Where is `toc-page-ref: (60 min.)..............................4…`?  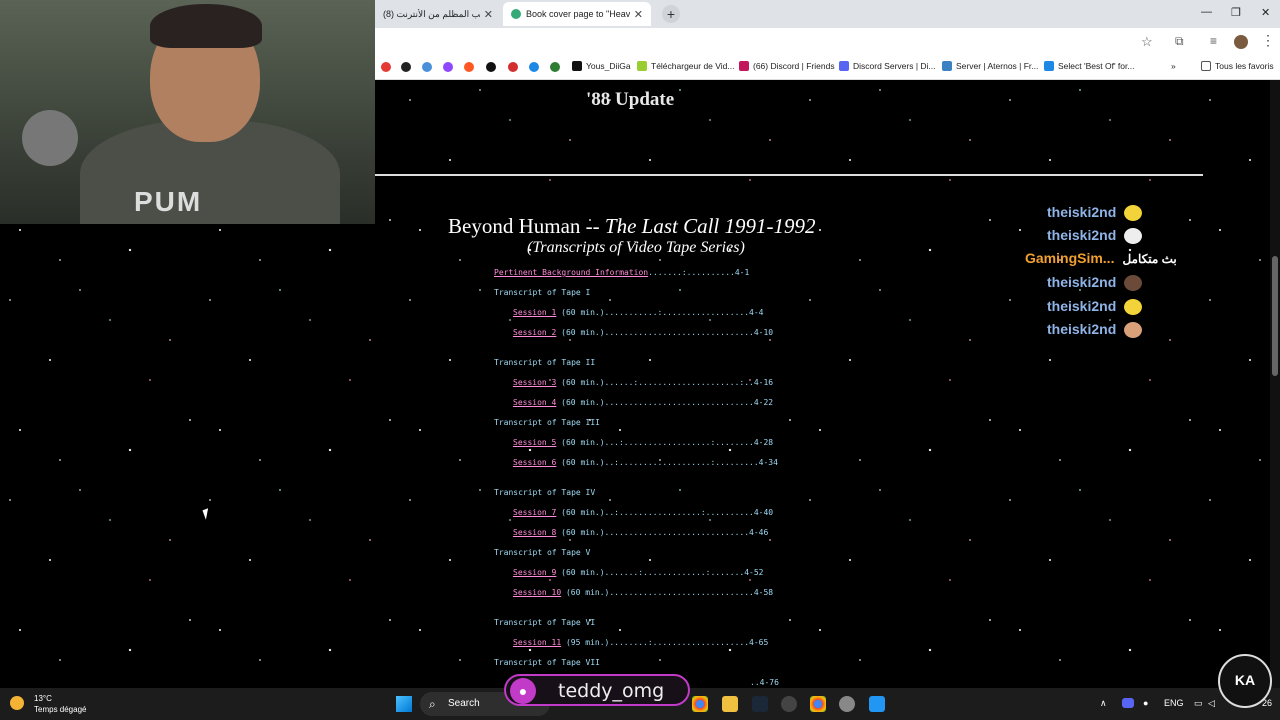
toc-page-ref: (60 min.)..............................4… is located at coordinates (662, 532).